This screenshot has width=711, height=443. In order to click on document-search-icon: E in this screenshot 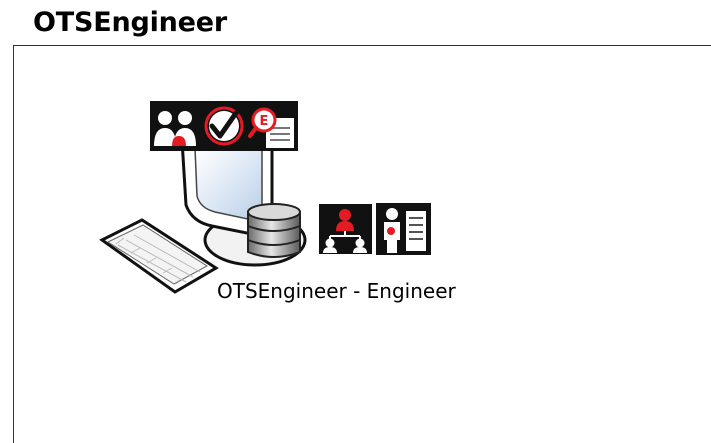, I will do `click(273, 126)`.